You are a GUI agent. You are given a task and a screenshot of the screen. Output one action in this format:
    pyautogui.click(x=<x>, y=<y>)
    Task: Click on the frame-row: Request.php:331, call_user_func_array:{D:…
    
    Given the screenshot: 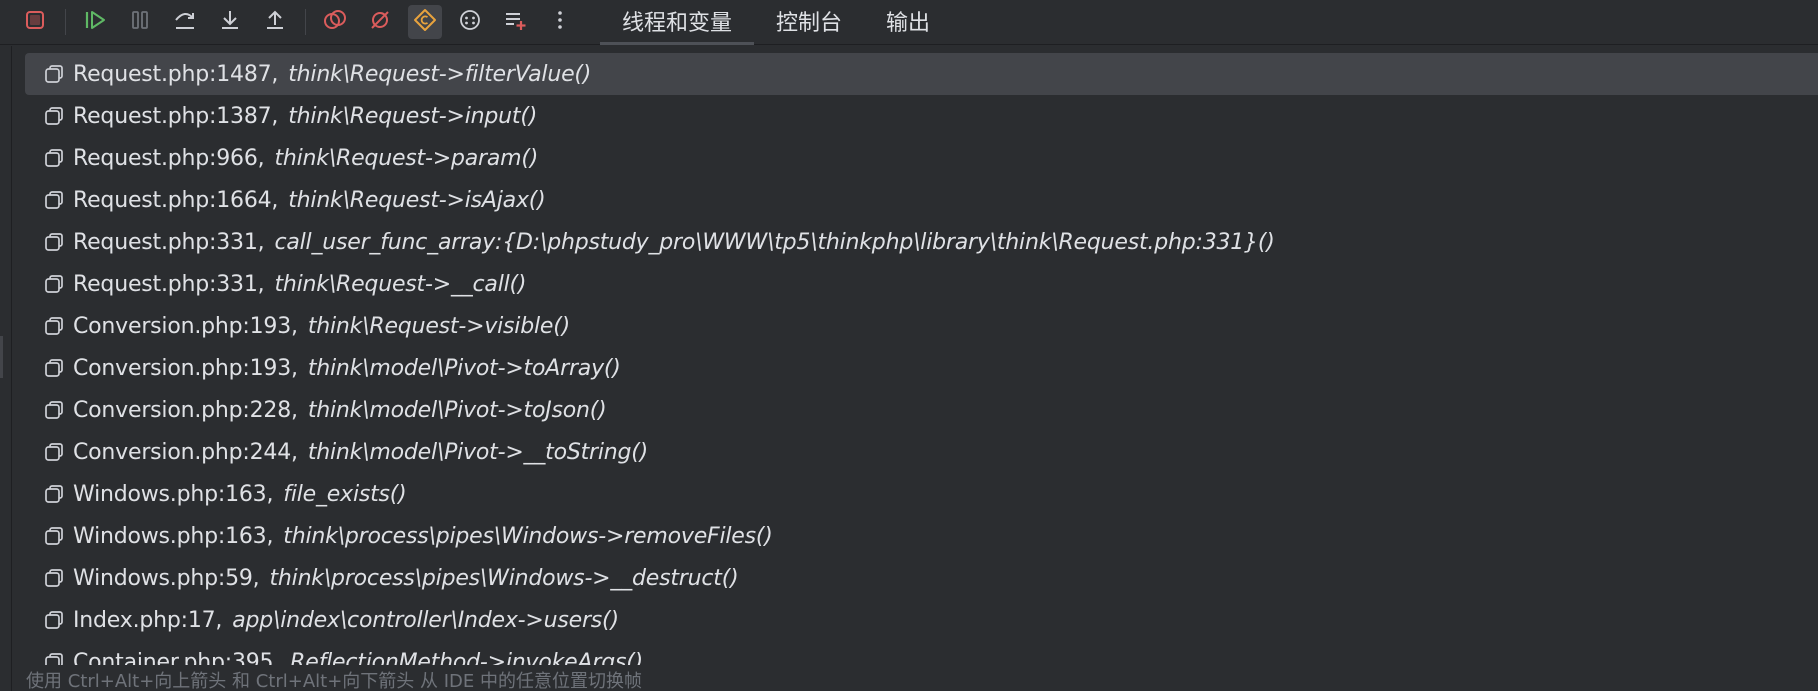 What is the action you would take?
    pyautogui.click(x=921, y=242)
    